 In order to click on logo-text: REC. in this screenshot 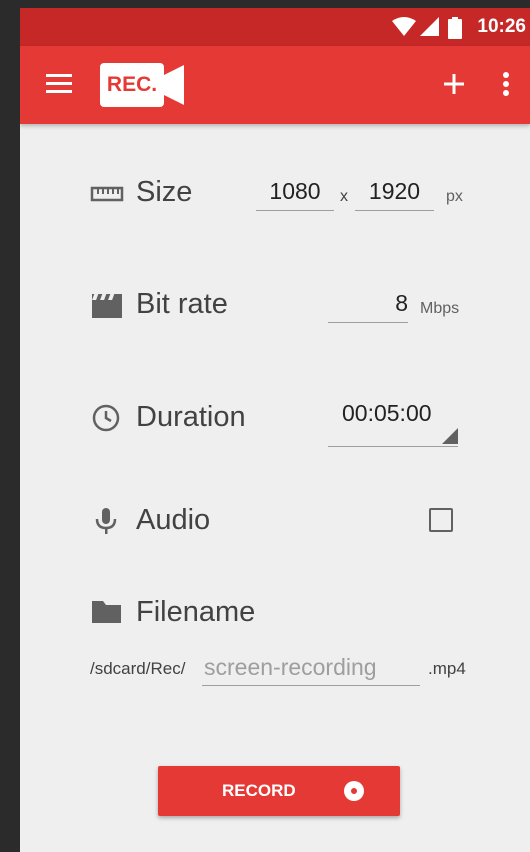, I will do `click(132, 85)`.